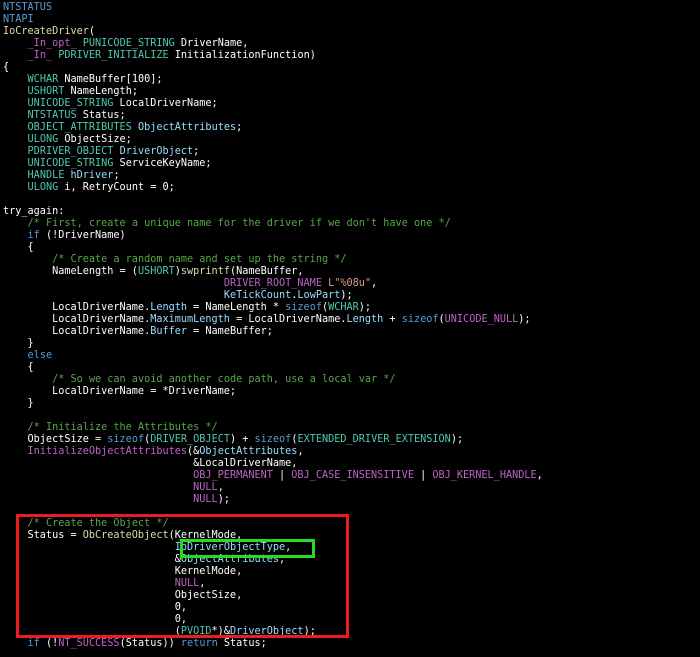 This screenshot has height=657, width=700. I want to click on code-token-param: Buffer, so click(169, 331).